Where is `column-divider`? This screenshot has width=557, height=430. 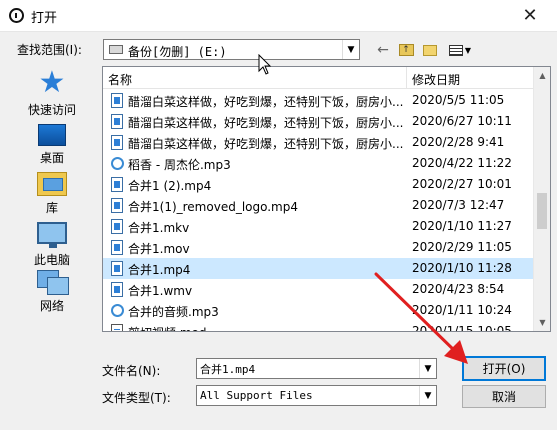 column-divider is located at coordinates (406, 78).